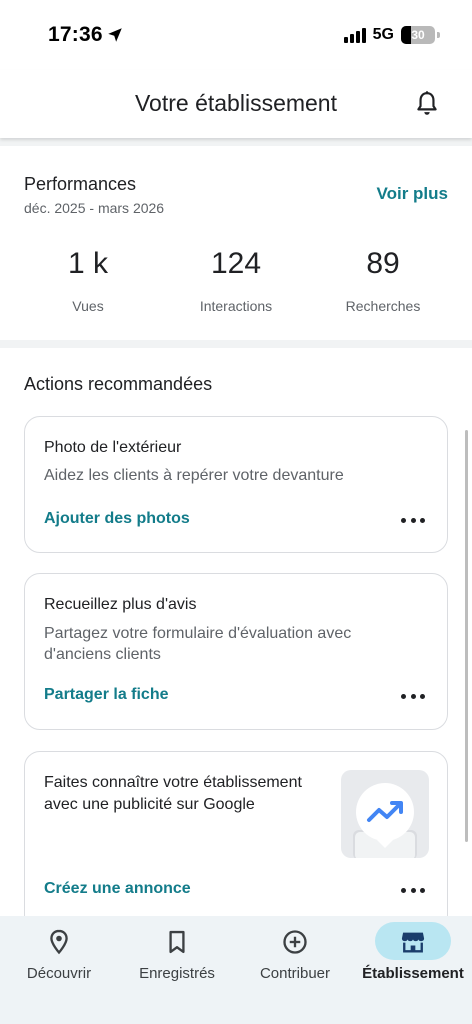 The image size is (472, 1024). What do you see at coordinates (120, 604) in the screenshot?
I see `card-title: Recueillez plus d'avis` at bounding box center [120, 604].